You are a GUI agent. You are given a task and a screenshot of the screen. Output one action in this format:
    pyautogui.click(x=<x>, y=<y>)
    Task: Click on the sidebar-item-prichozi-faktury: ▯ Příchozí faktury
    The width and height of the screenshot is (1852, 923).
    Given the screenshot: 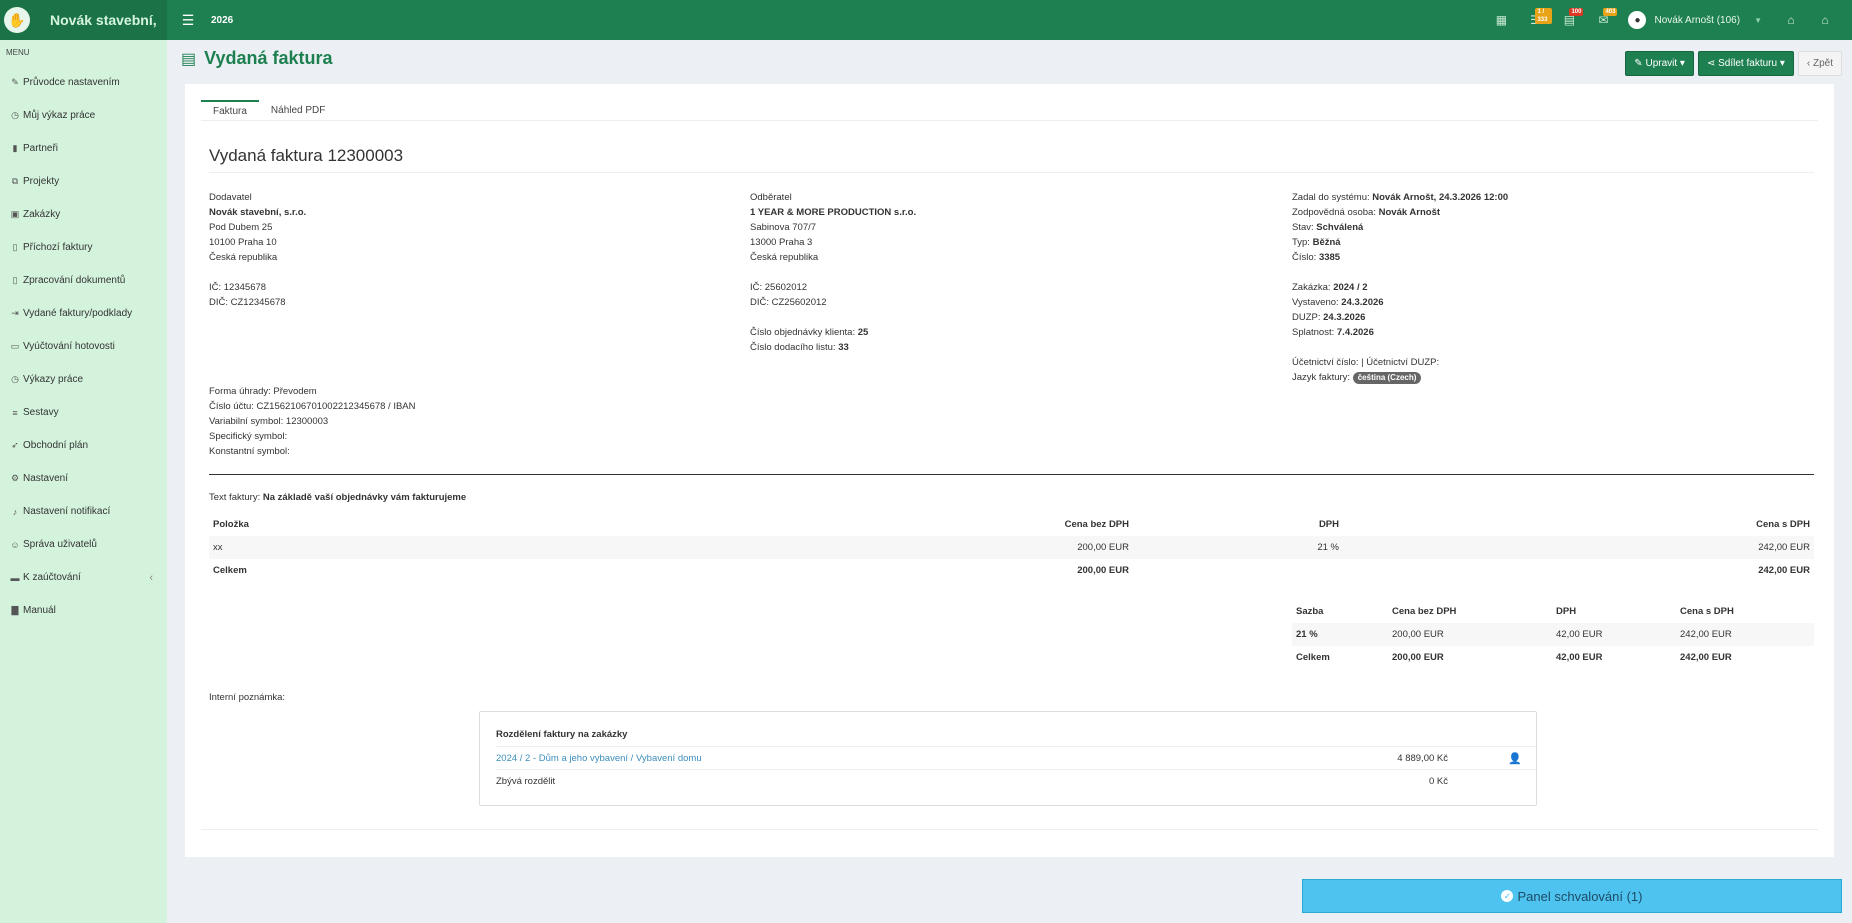 What is the action you would take?
    pyautogui.click(x=83, y=247)
    